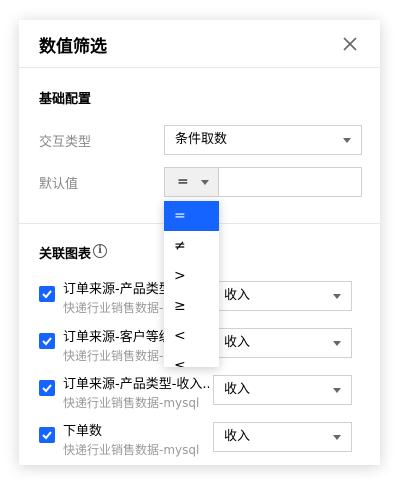  Describe the element at coordinates (65, 99) in the screenshot. I see `basic-config-title: 基础配置` at that location.